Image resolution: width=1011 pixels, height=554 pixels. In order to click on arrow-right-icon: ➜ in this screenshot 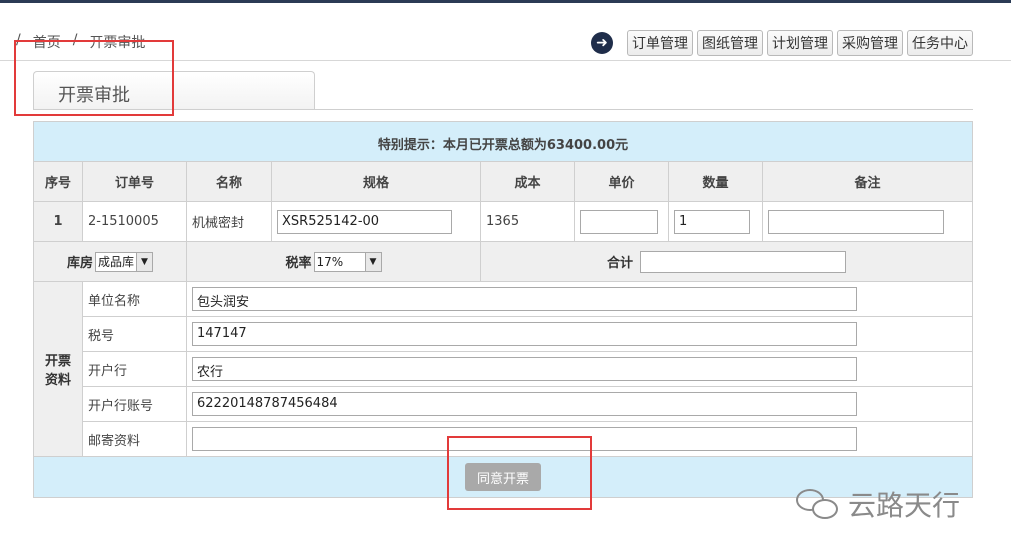, I will do `click(602, 43)`.